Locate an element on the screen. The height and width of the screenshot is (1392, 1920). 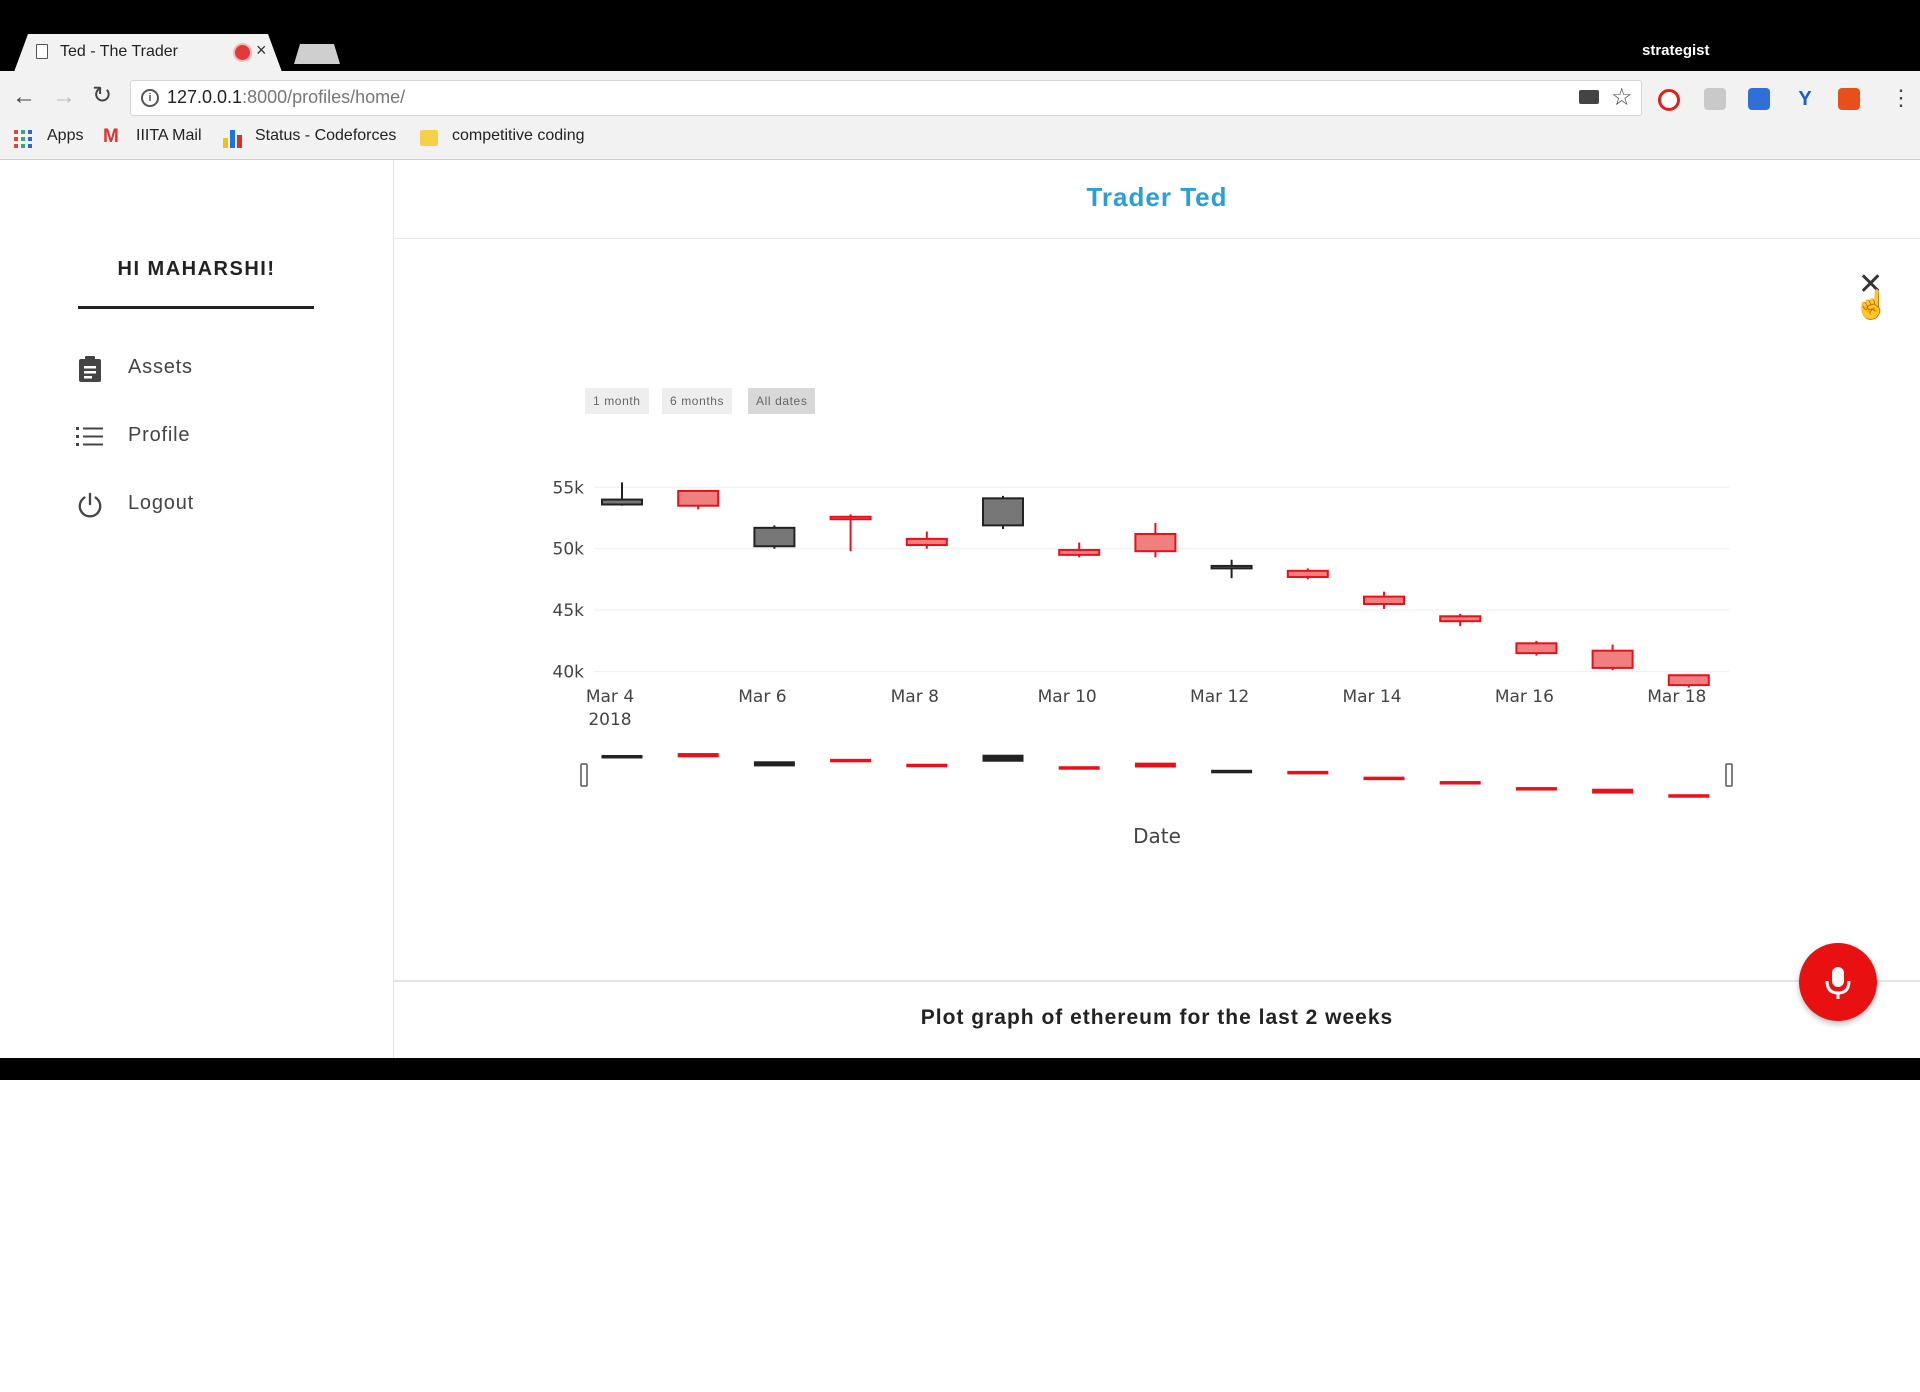
footer-divider is located at coordinates (1157, 981).